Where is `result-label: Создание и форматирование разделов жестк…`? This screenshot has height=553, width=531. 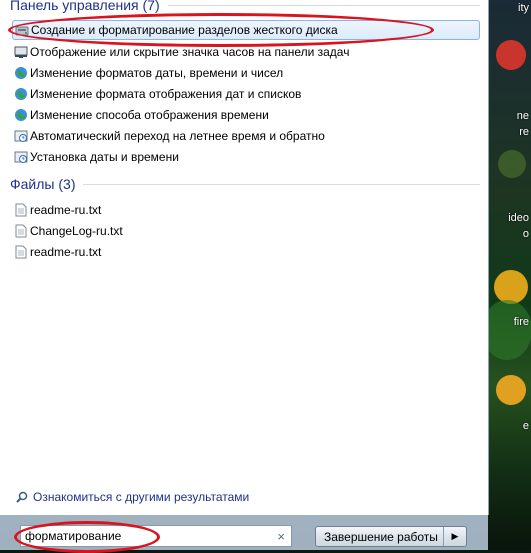 result-label: Создание и форматирование разделов жестк… is located at coordinates (184, 30).